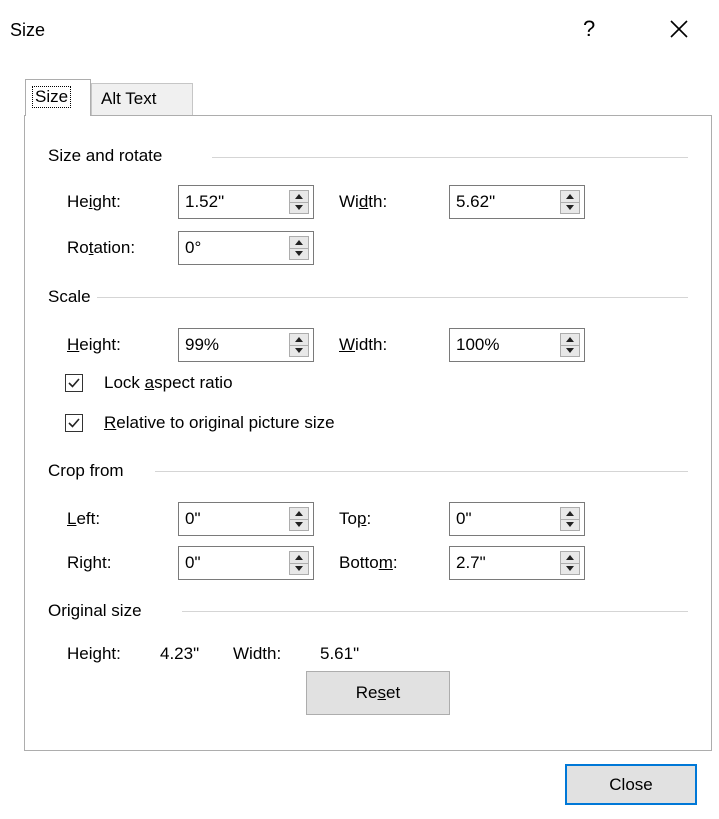 The width and height of the screenshot is (719, 819). I want to click on original-width-label: Width:, so click(257, 653).